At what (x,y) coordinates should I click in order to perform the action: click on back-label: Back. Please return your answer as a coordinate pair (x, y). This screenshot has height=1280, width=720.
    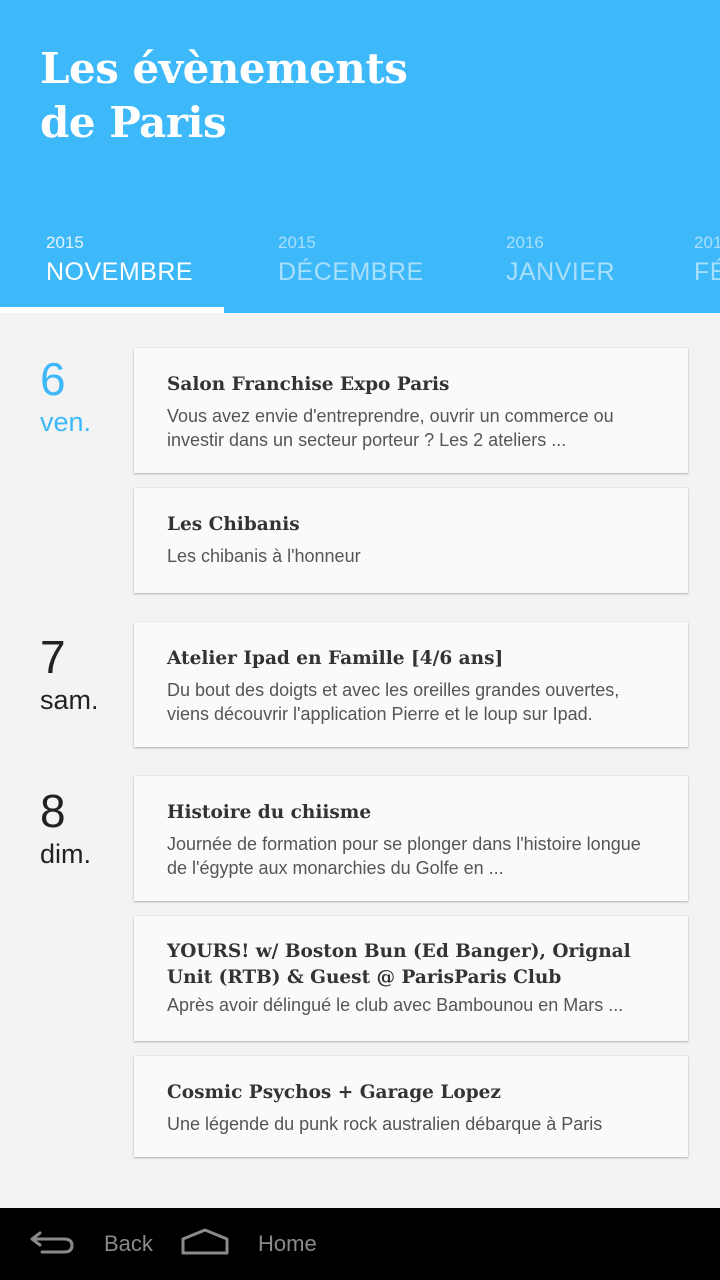
    Looking at the image, I should click on (128, 1243).